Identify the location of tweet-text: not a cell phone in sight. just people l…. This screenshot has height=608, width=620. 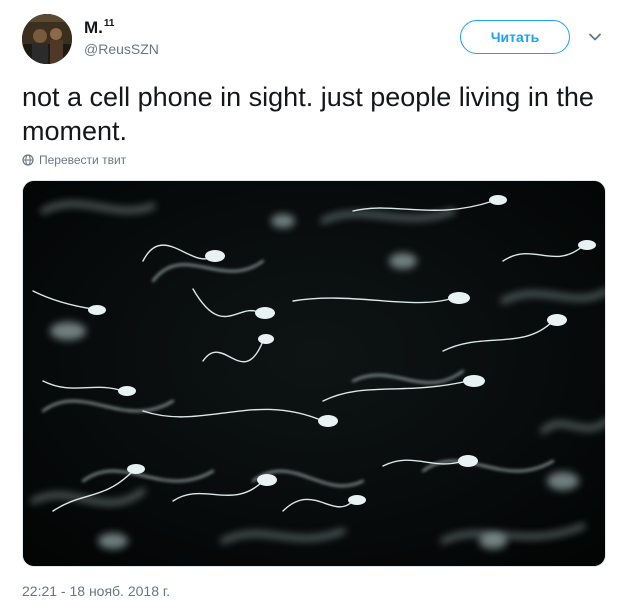
(308, 114).